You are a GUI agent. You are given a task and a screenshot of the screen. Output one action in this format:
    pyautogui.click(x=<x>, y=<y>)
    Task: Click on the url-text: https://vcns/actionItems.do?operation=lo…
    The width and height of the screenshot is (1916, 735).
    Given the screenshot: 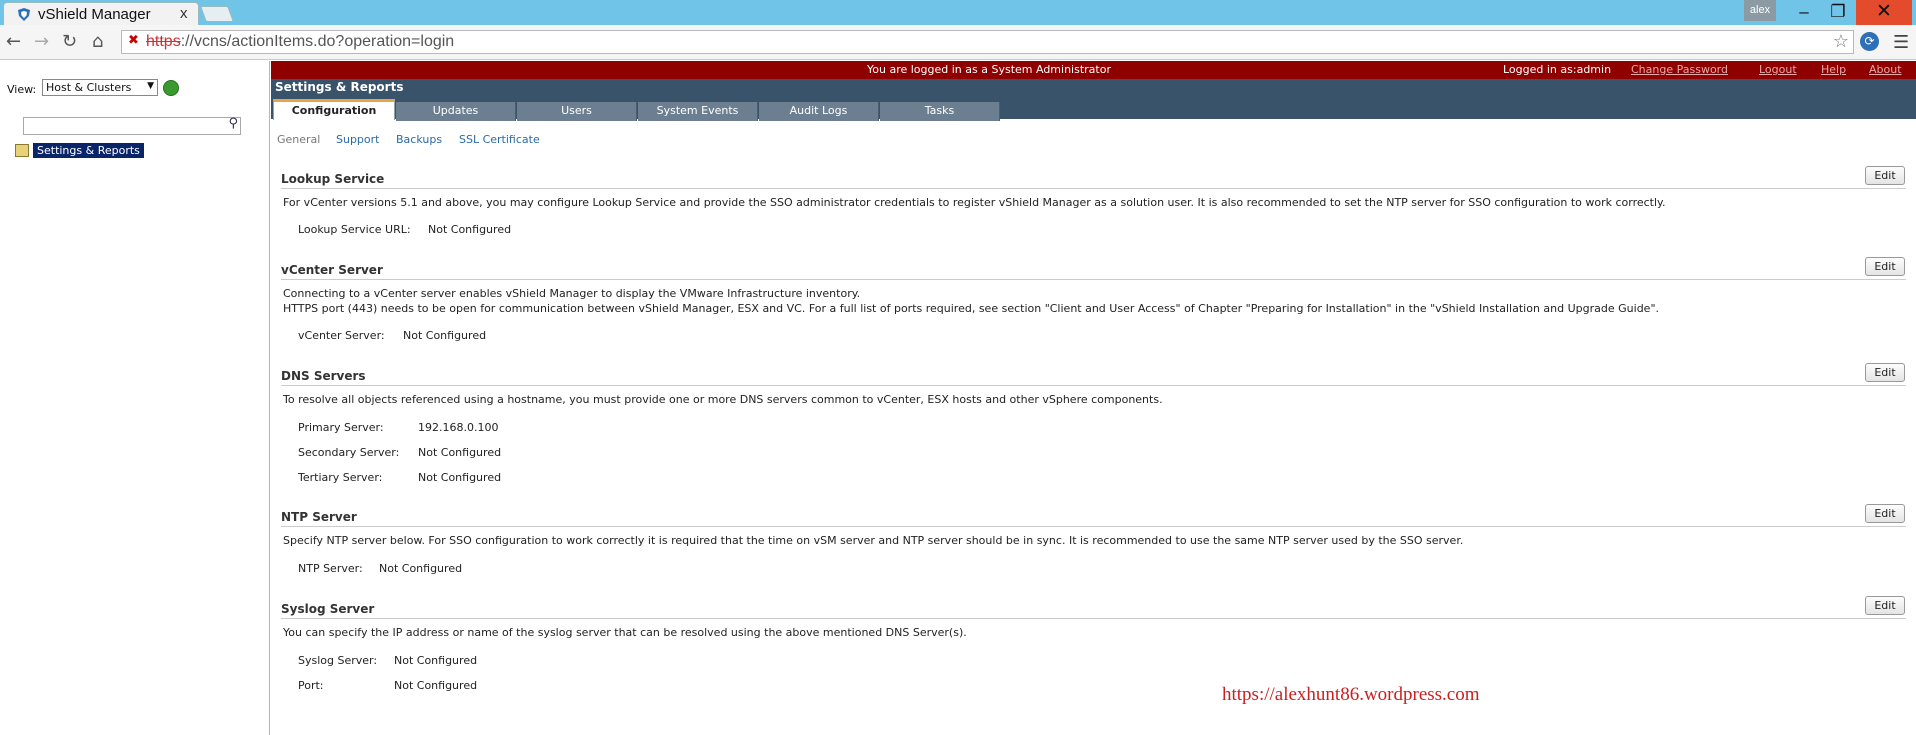 What is the action you would take?
    pyautogui.click(x=300, y=41)
    